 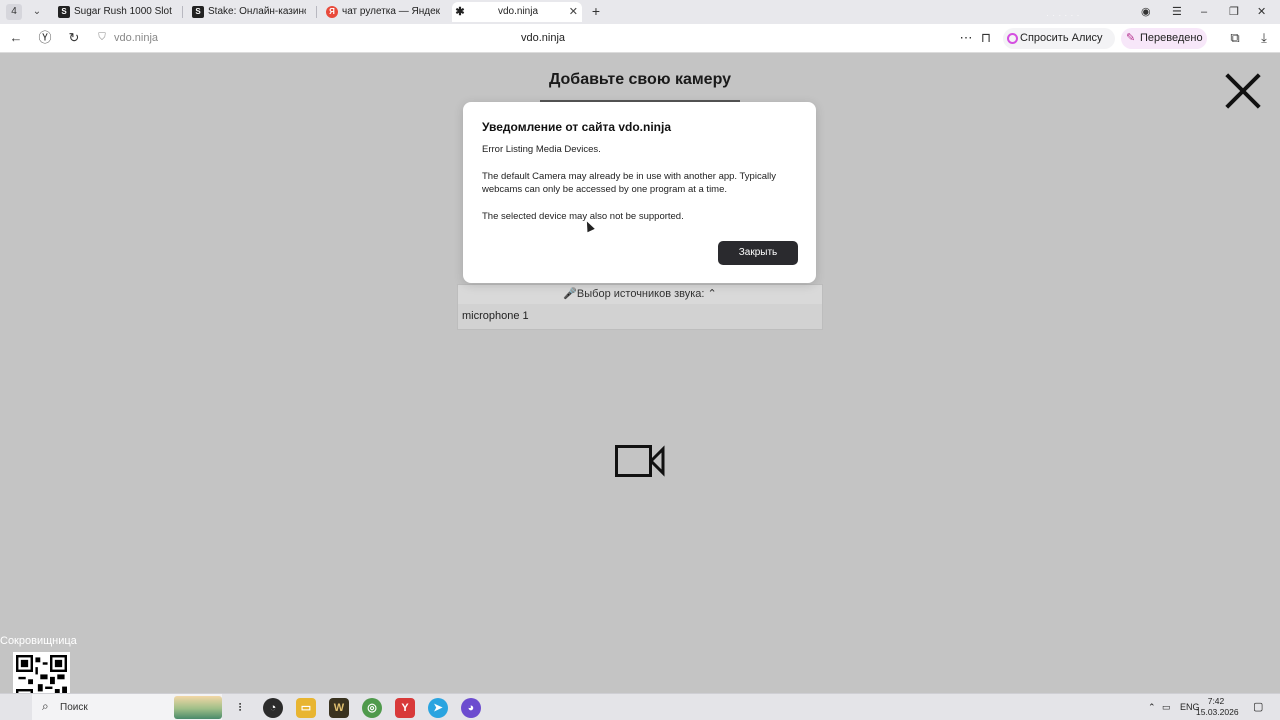 What do you see at coordinates (1177, 12) in the screenshot?
I see `browser-menu-icon: ☰` at bounding box center [1177, 12].